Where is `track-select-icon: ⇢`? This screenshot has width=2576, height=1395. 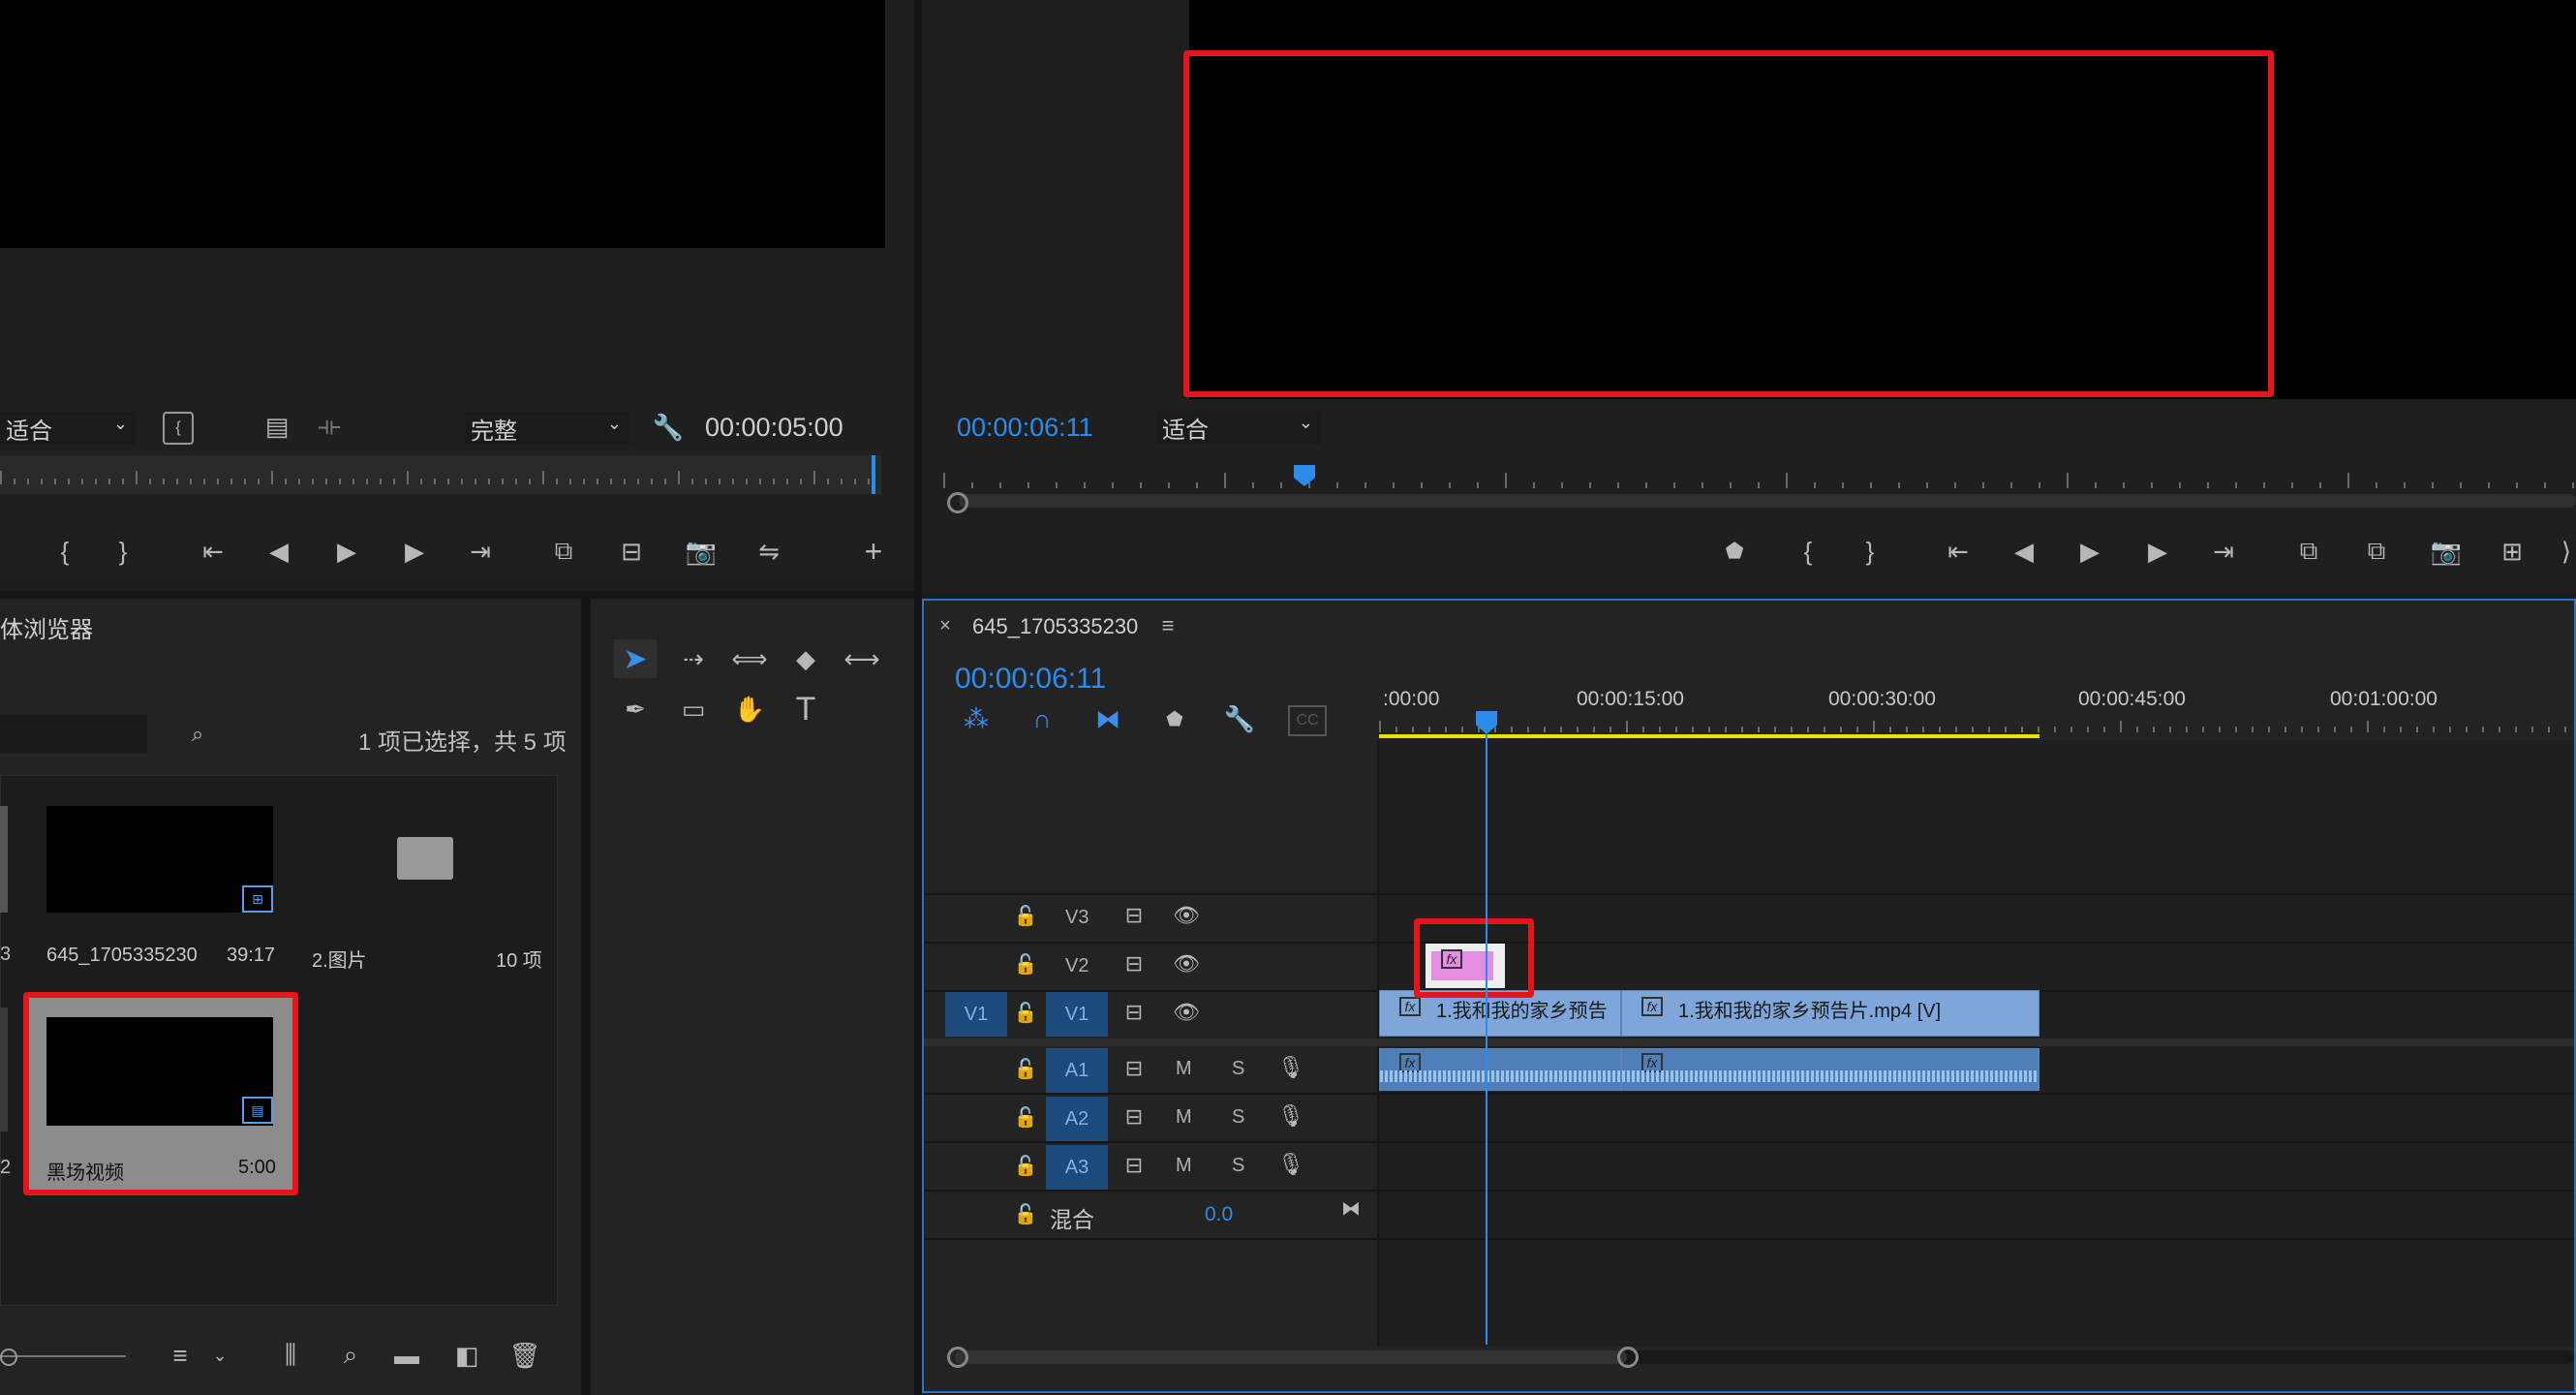 track-select-icon: ⇢ is located at coordinates (693, 658).